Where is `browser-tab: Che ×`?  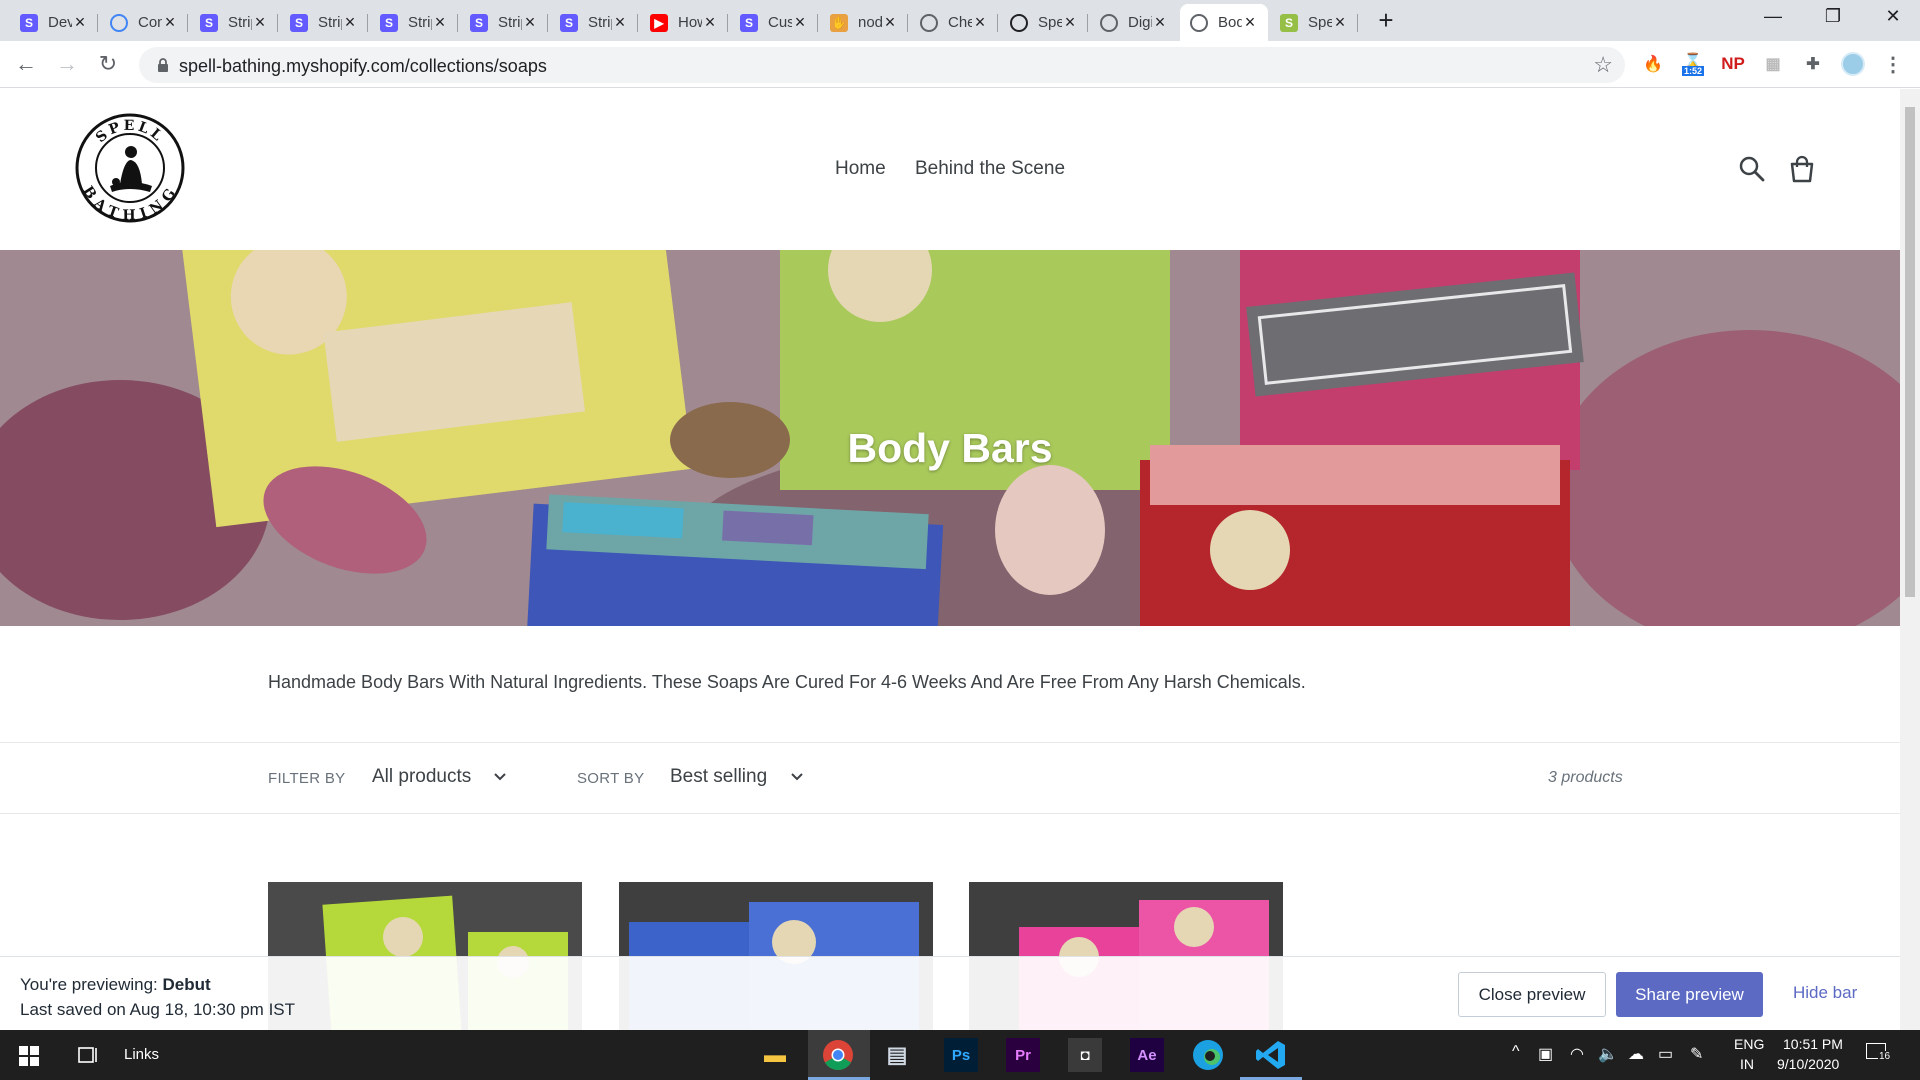 browser-tab: Che × is located at coordinates (954, 22).